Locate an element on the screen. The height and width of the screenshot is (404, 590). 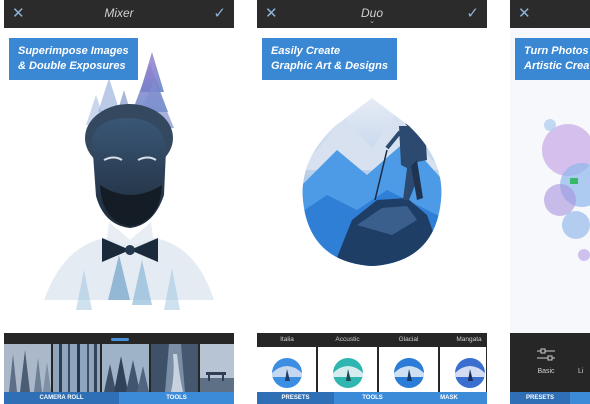
tab-bar: PRESETS is located at coordinates (550, 398).